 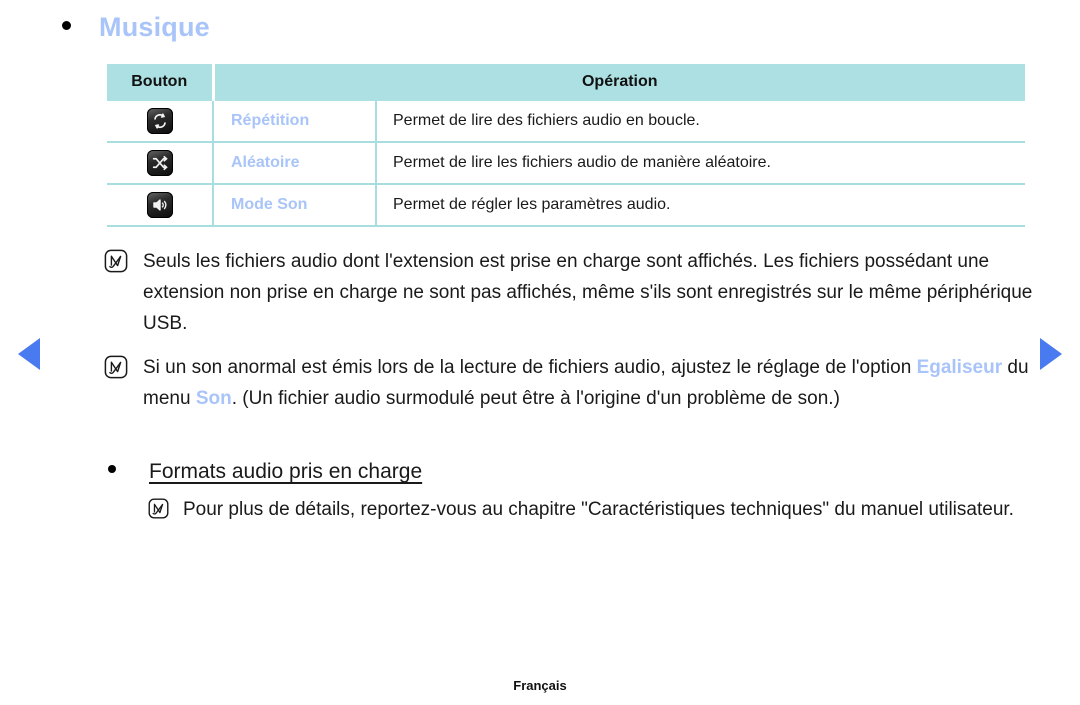 I want to click on repeat-icon, so click(x=159, y=121).